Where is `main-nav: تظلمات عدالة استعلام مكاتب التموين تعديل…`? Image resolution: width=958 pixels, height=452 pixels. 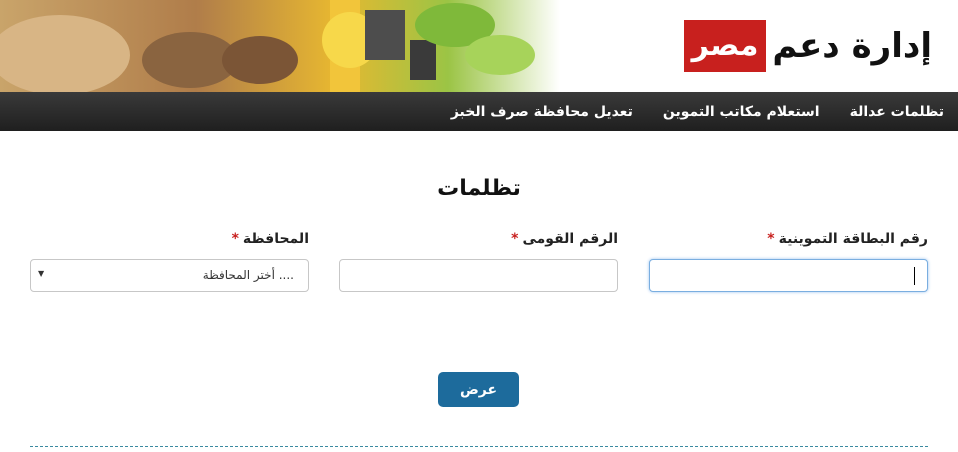
main-nav: تظلمات عدالة استعلام مكاتب التموين تعديل… is located at coordinates (479, 111).